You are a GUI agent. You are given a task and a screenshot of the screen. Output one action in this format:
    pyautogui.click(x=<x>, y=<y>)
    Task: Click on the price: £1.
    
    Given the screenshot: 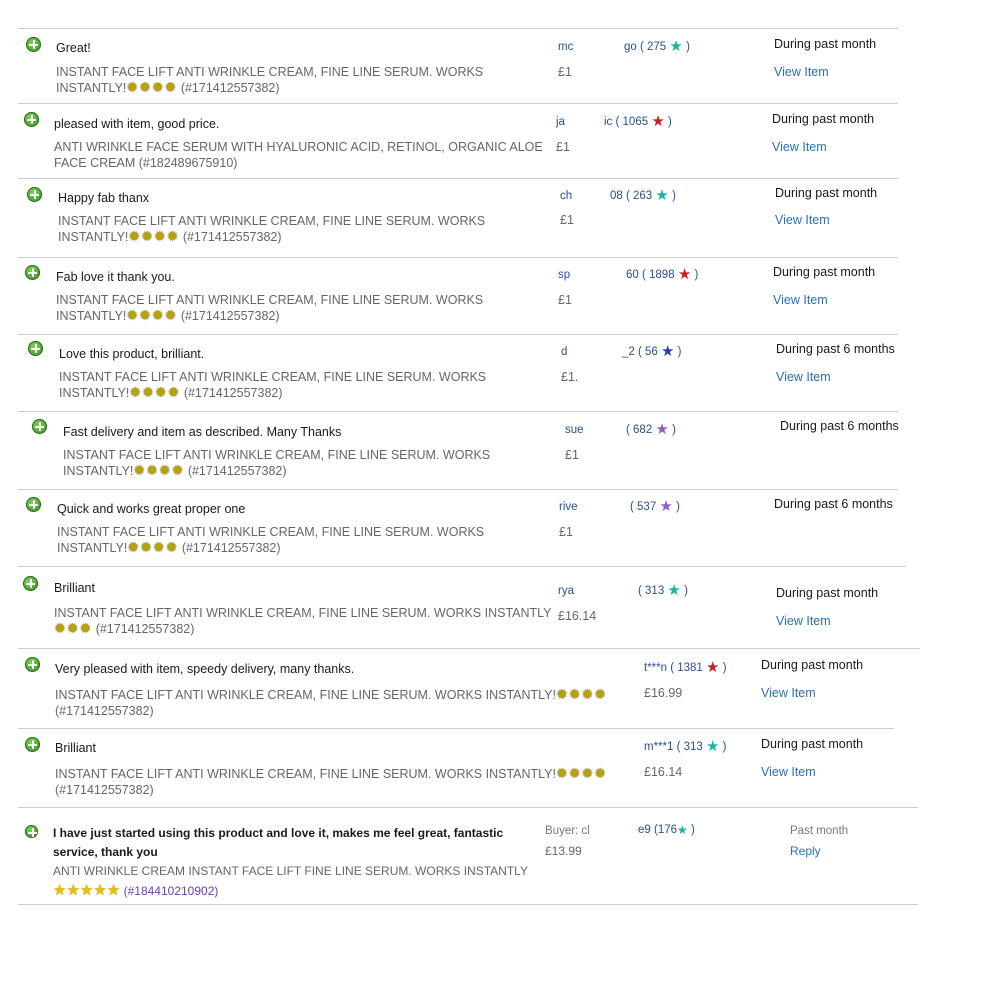 What is the action you would take?
    pyautogui.click(x=570, y=377)
    